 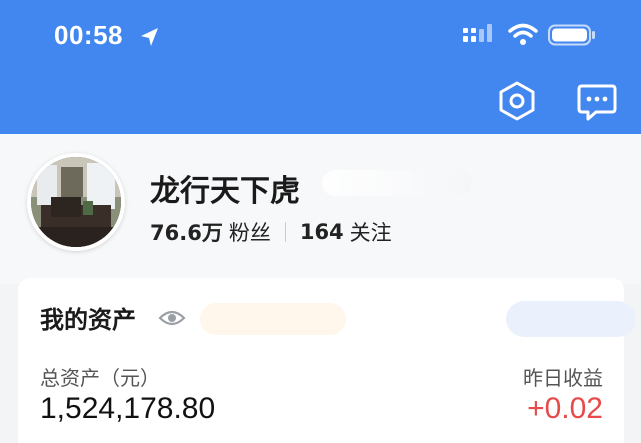 What do you see at coordinates (571, 319) in the screenshot?
I see `asset-action-pill` at bounding box center [571, 319].